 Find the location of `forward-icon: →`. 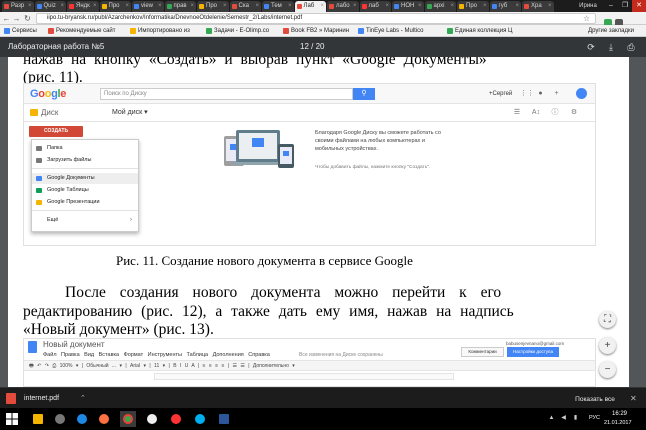

forward-icon: → is located at coordinates (16, 18).